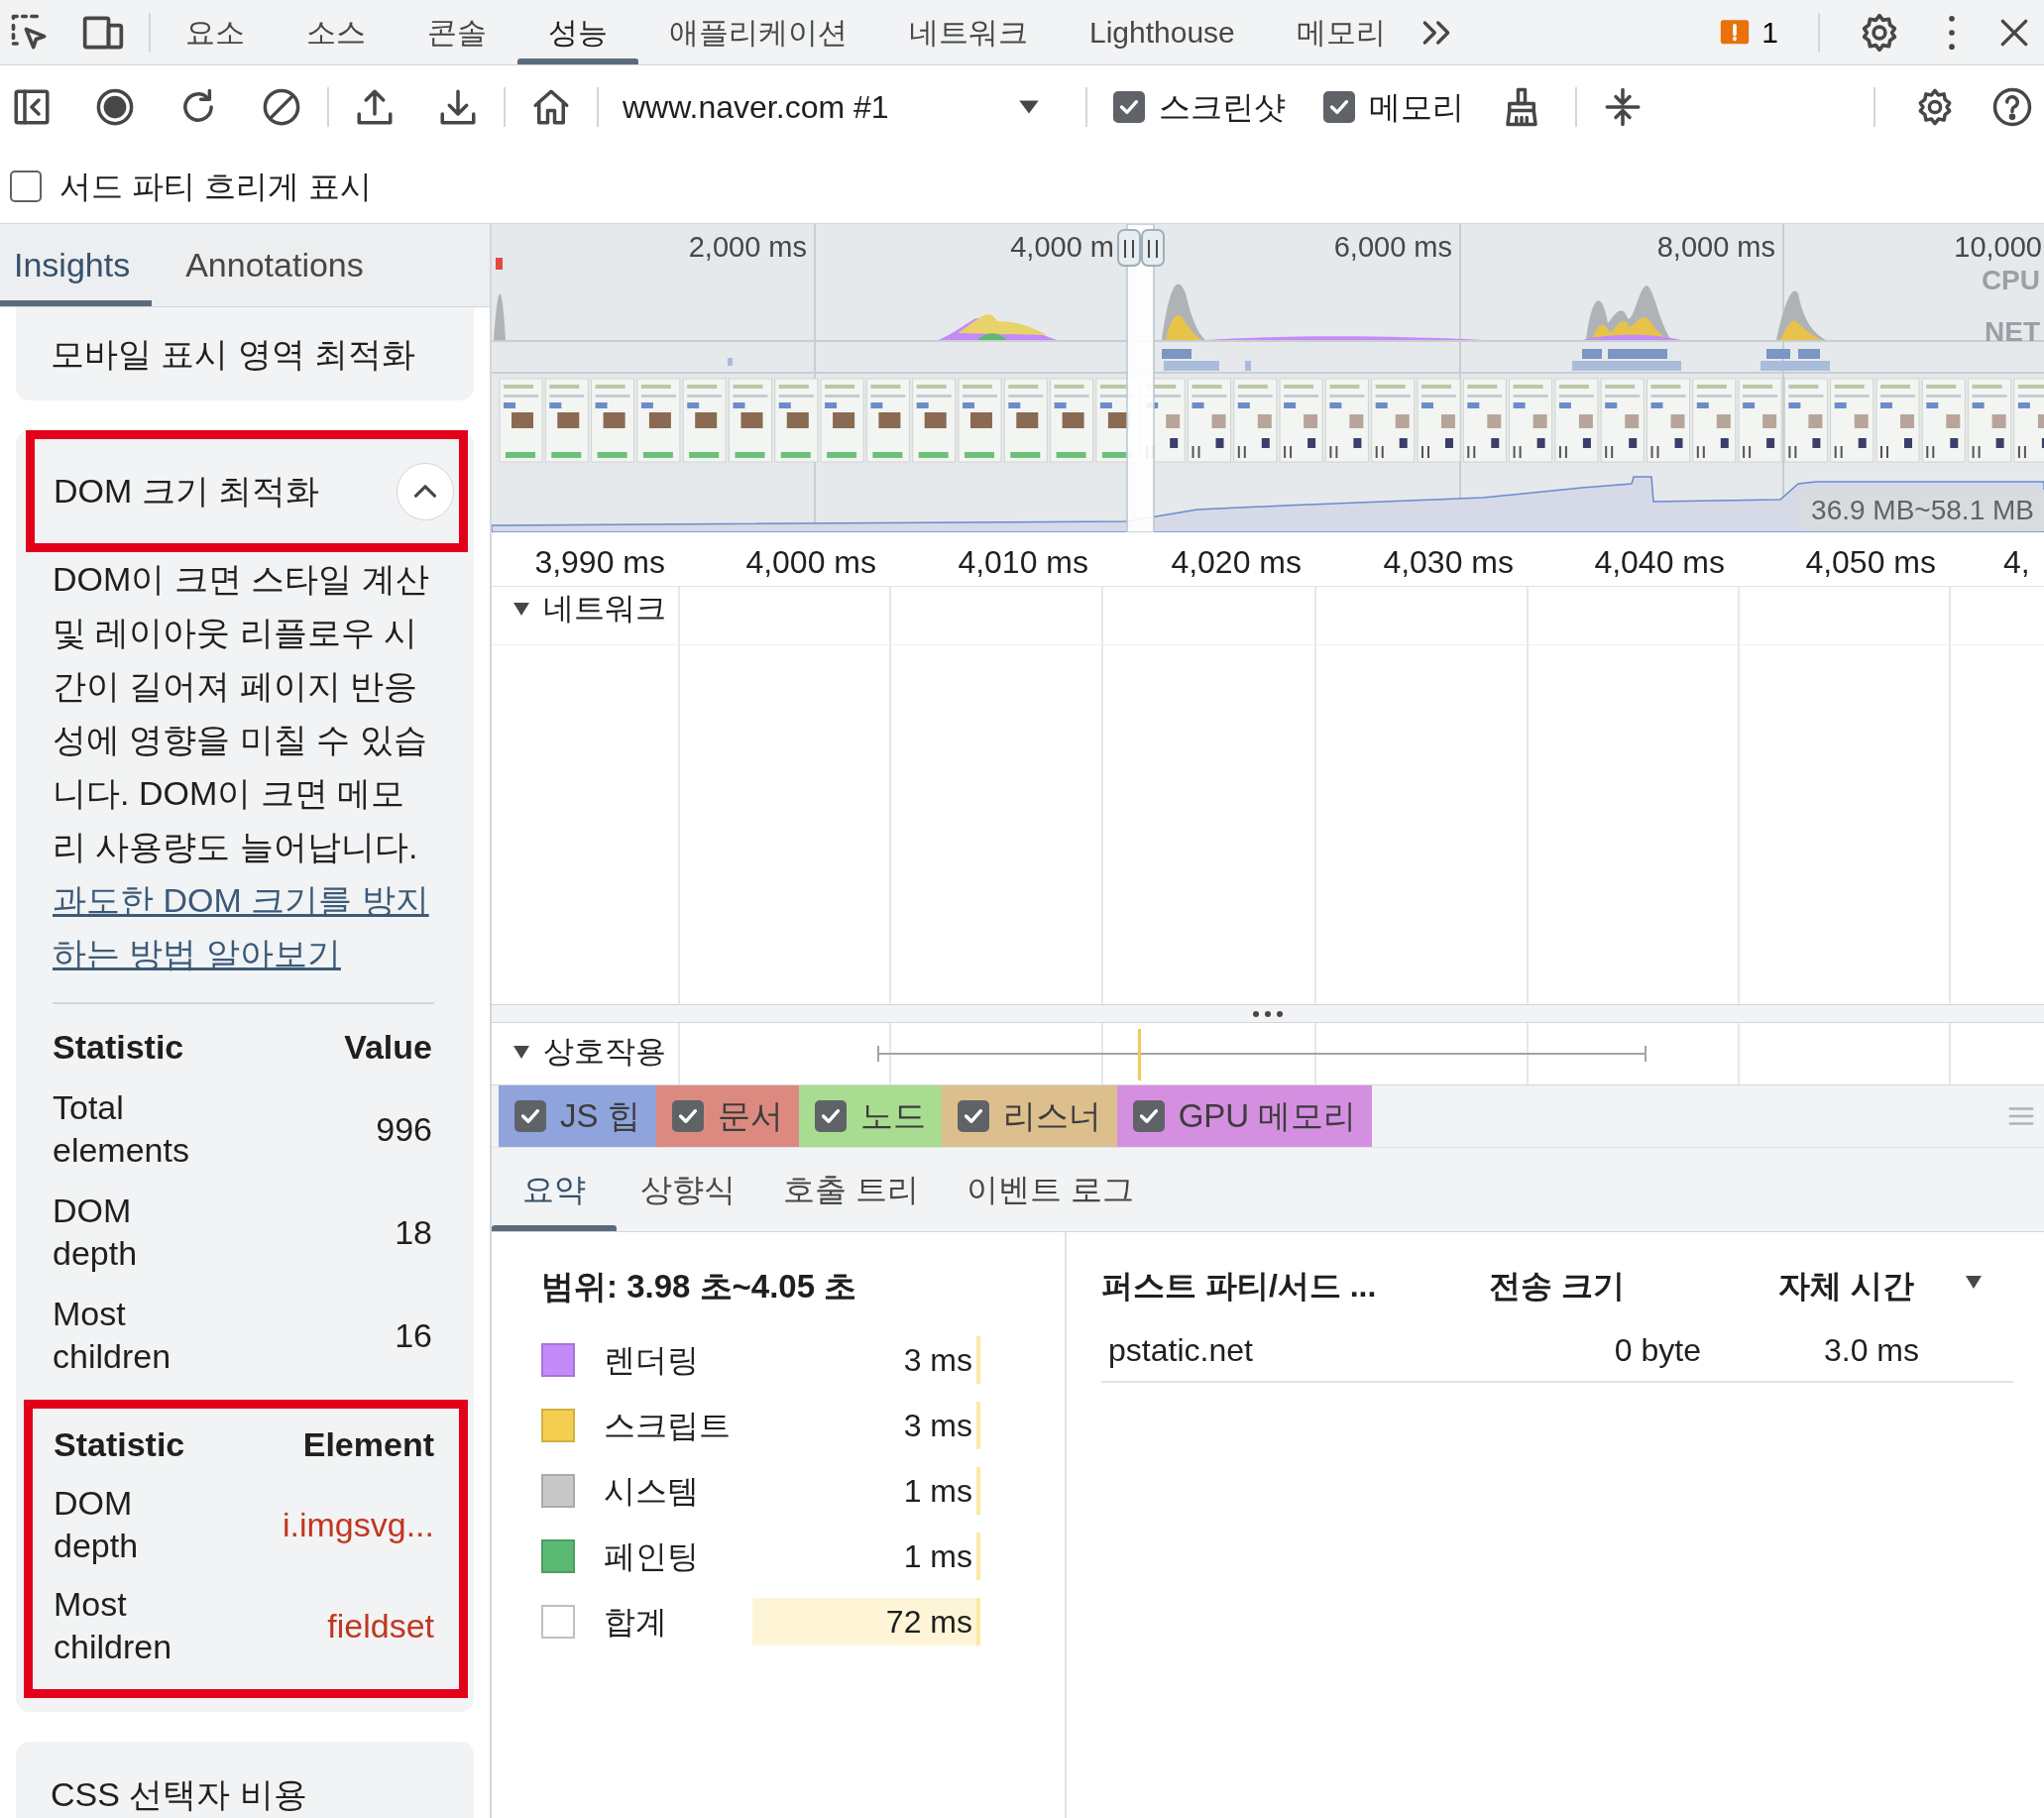  What do you see at coordinates (810, 562) in the screenshot?
I see `time-label: 4,000 ms` at bounding box center [810, 562].